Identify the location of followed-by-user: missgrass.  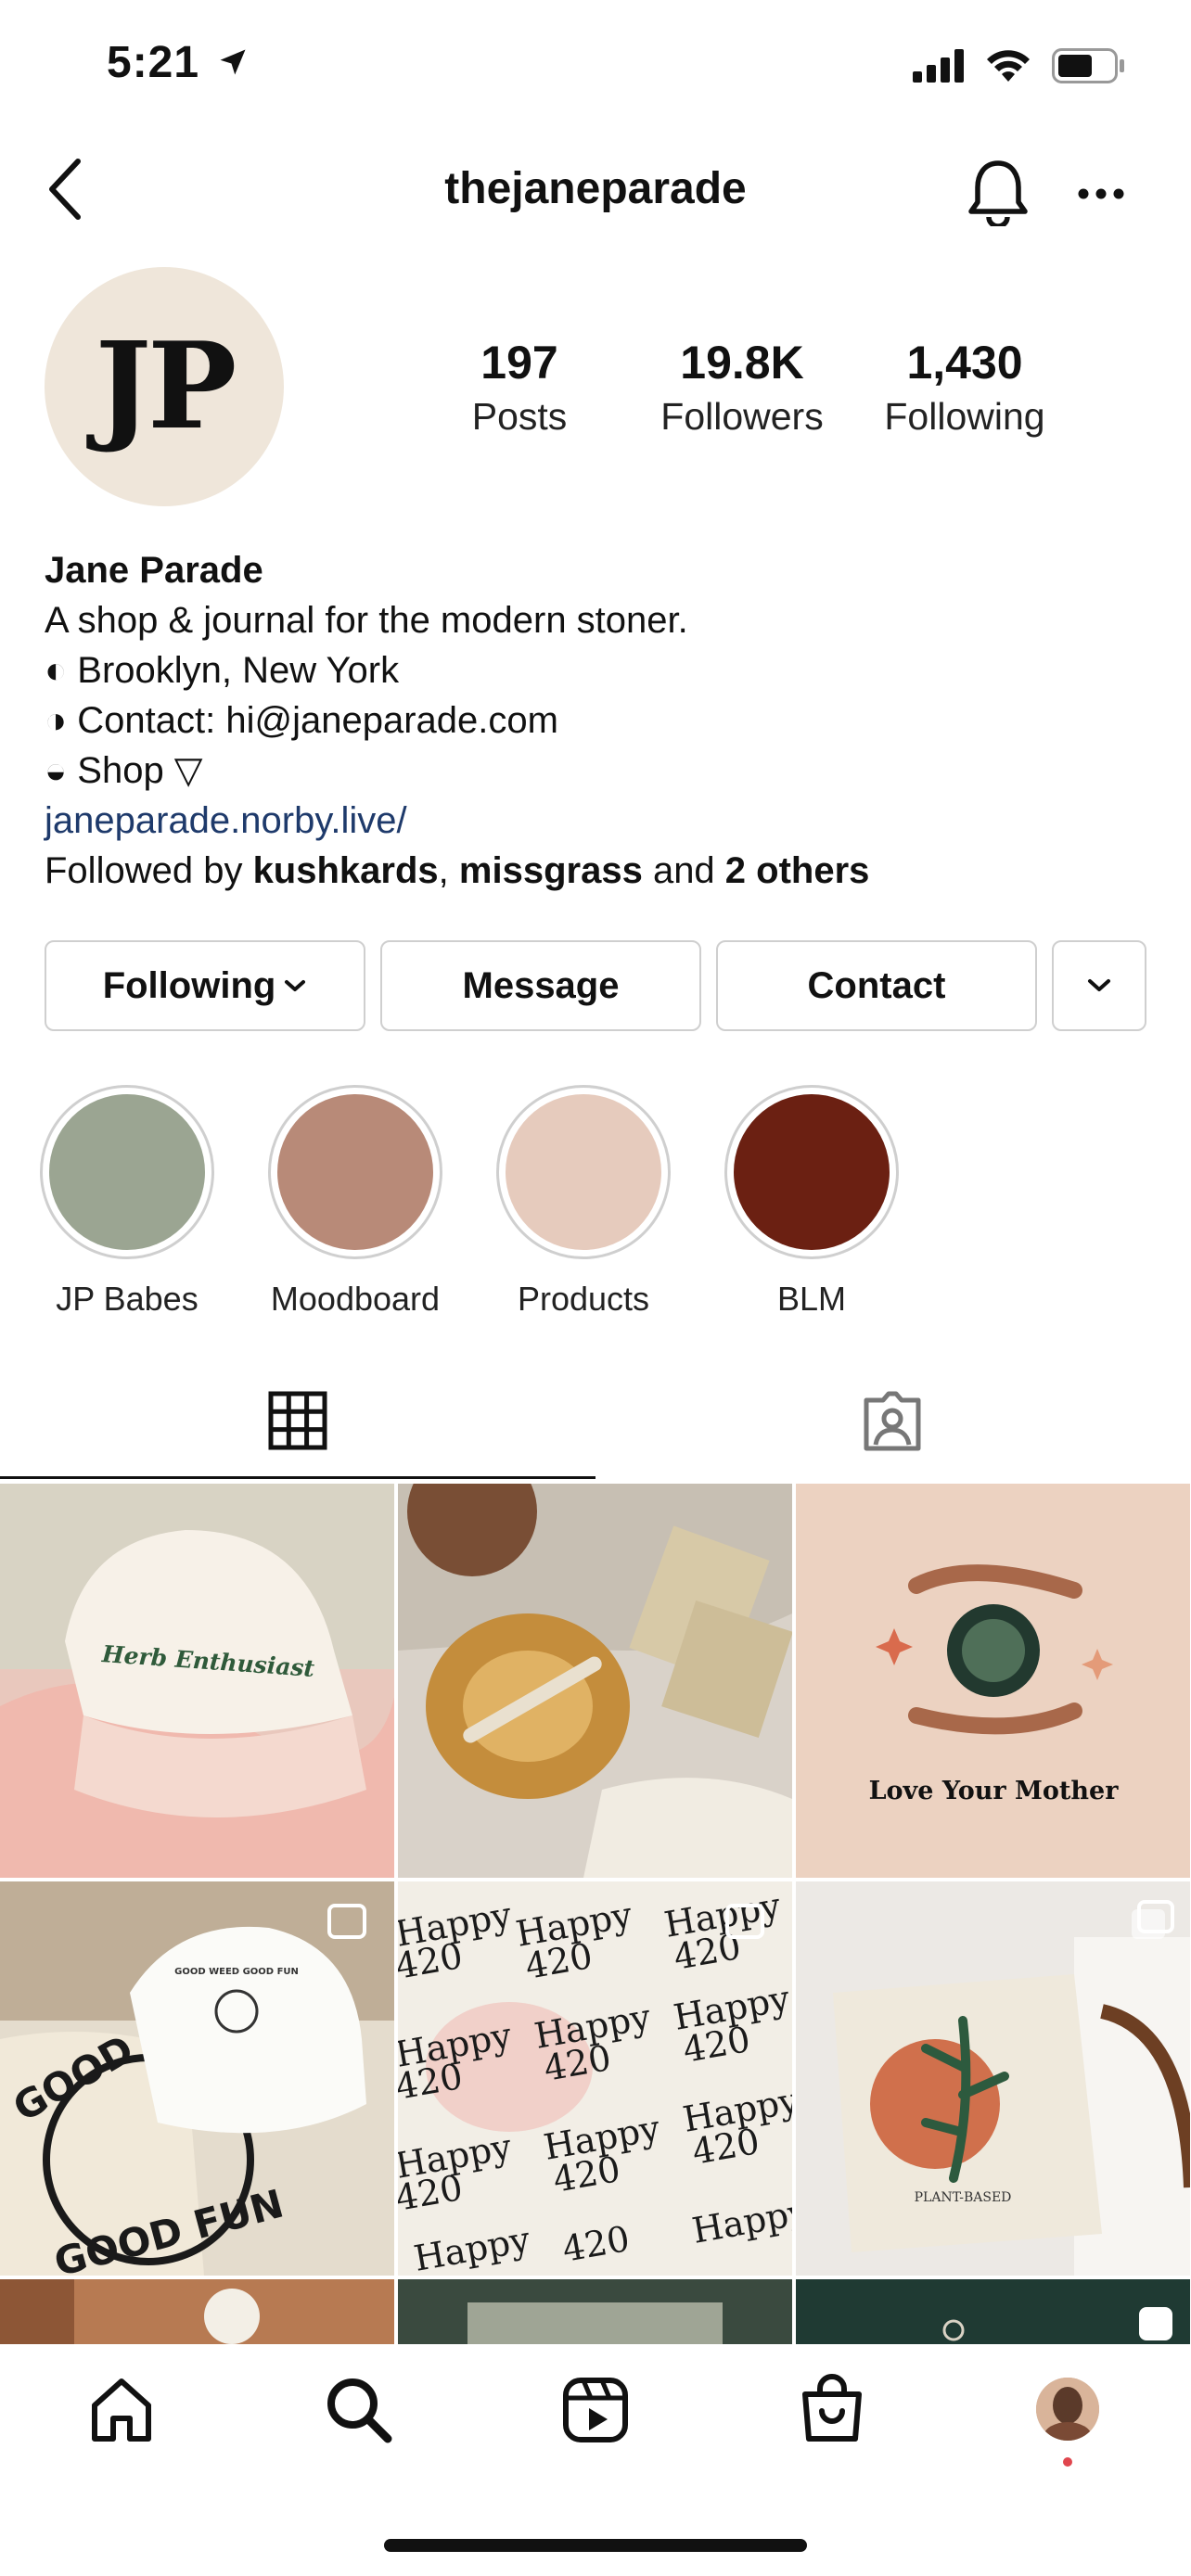
(551, 870).